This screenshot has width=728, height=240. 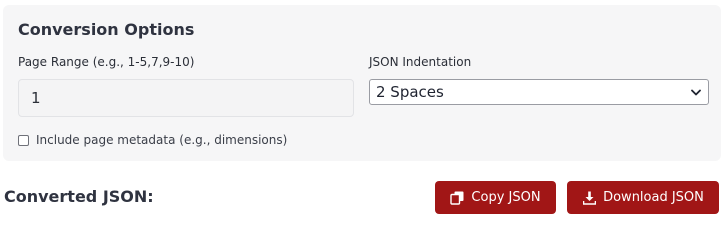 What do you see at coordinates (457, 198) in the screenshot?
I see `copy-icon` at bounding box center [457, 198].